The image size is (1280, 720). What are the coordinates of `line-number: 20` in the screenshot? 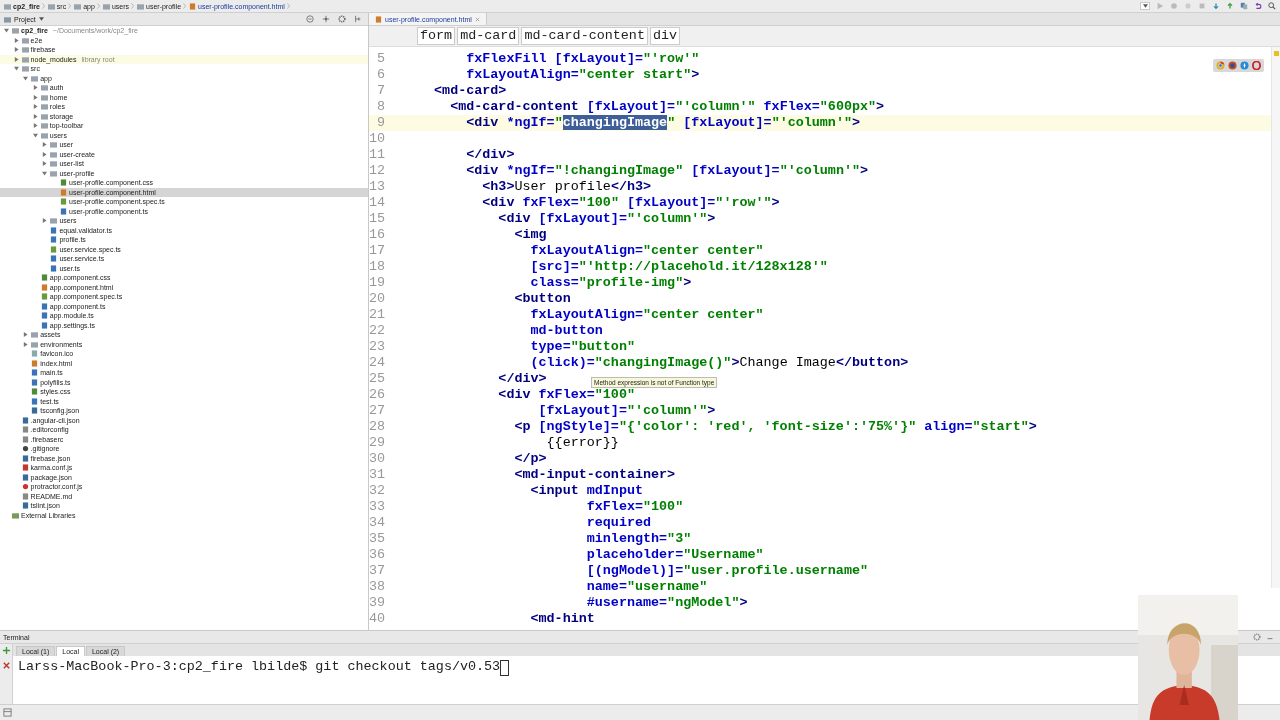 It's located at (377, 299).